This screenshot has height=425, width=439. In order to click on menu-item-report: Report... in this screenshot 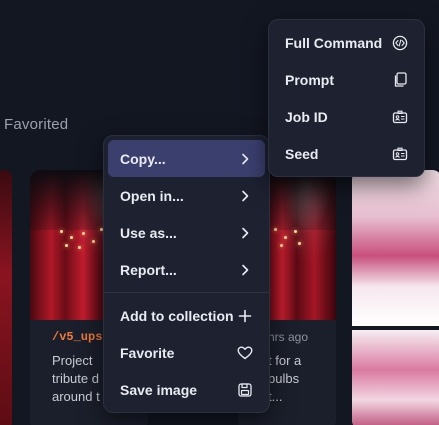, I will do `click(186, 269)`.